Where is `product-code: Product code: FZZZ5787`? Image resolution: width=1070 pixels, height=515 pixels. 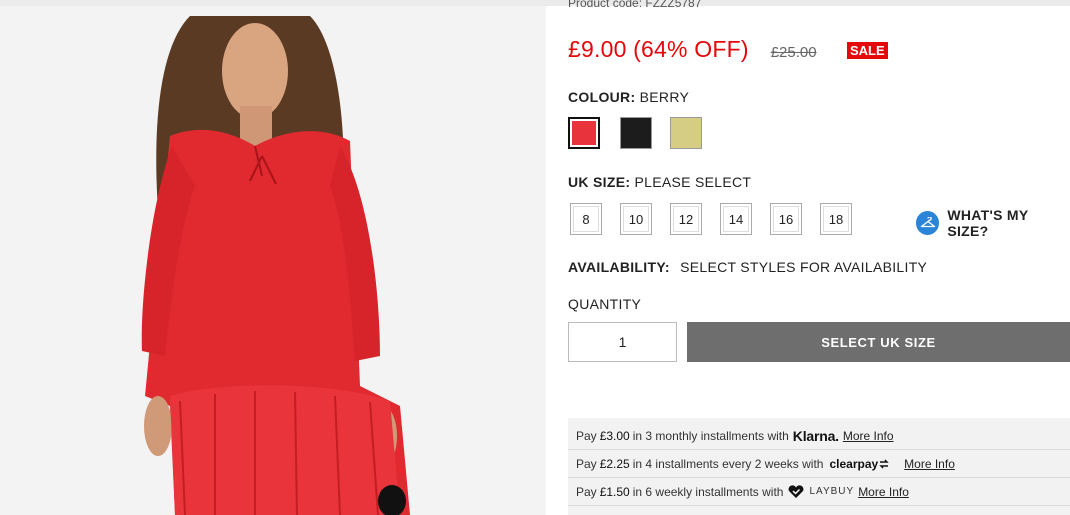
product-code: Product code: FZZZ5787 is located at coordinates (635, 5).